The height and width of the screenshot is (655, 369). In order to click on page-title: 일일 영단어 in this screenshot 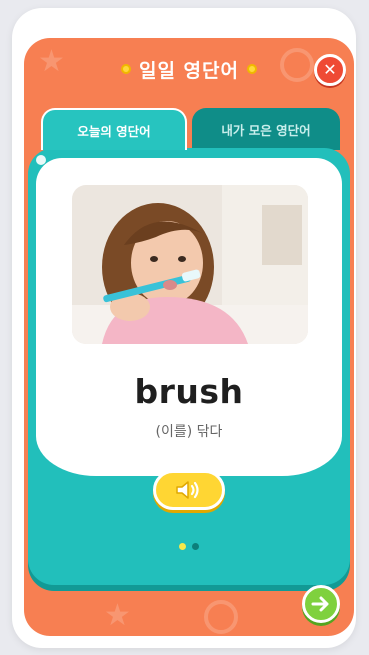, I will do `click(188, 70)`.